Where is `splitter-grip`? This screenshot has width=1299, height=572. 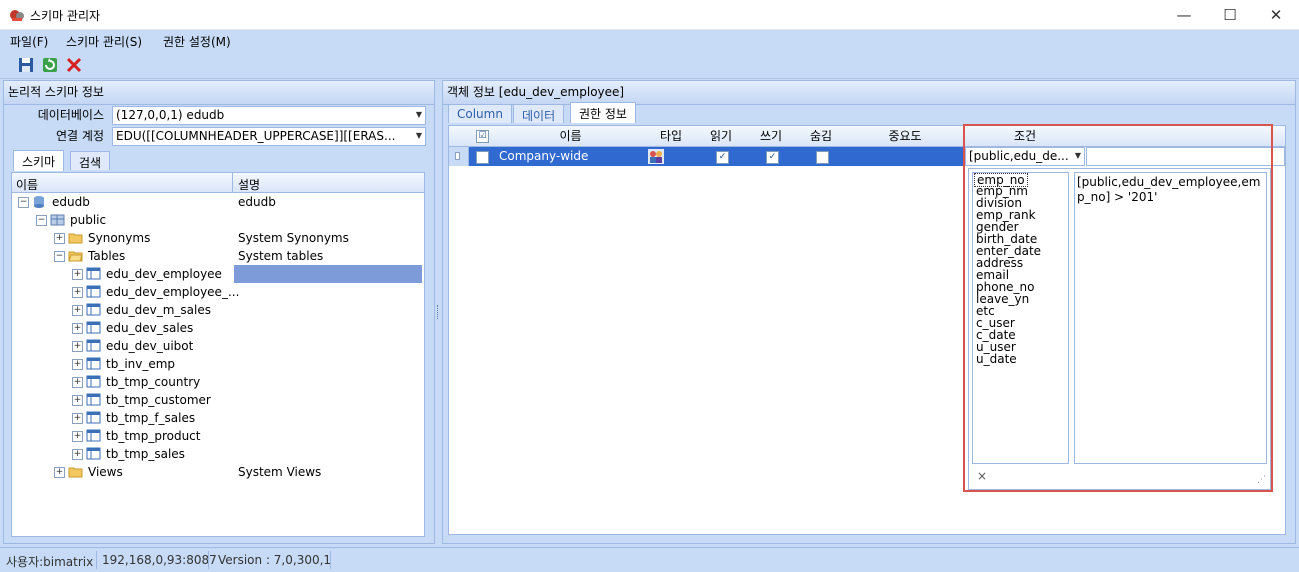 splitter-grip is located at coordinates (438, 312).